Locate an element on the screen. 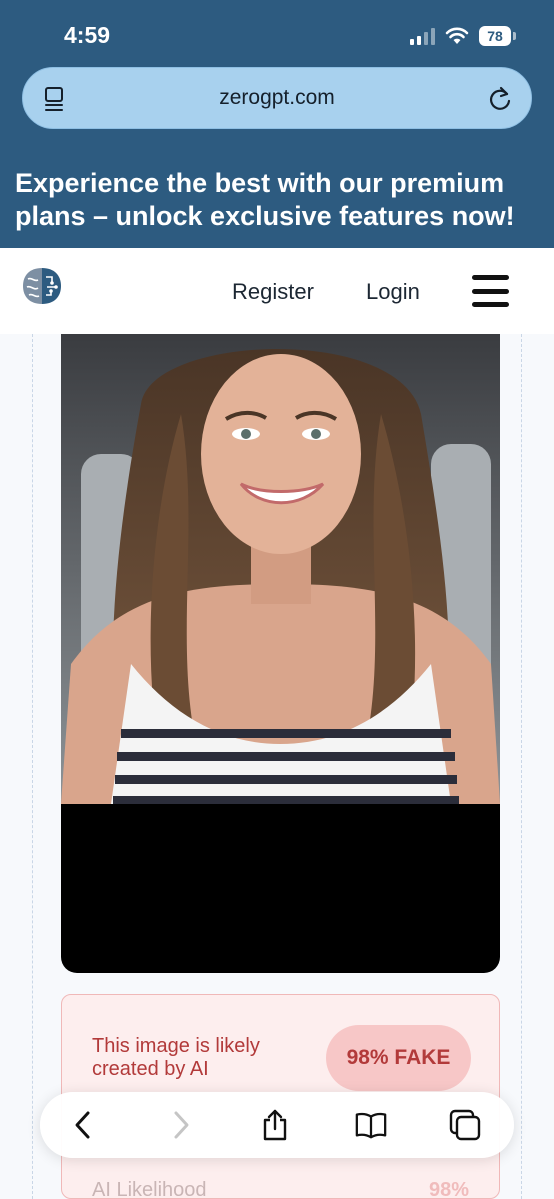  dashed-guide-right is located at coordinates (521, 766).